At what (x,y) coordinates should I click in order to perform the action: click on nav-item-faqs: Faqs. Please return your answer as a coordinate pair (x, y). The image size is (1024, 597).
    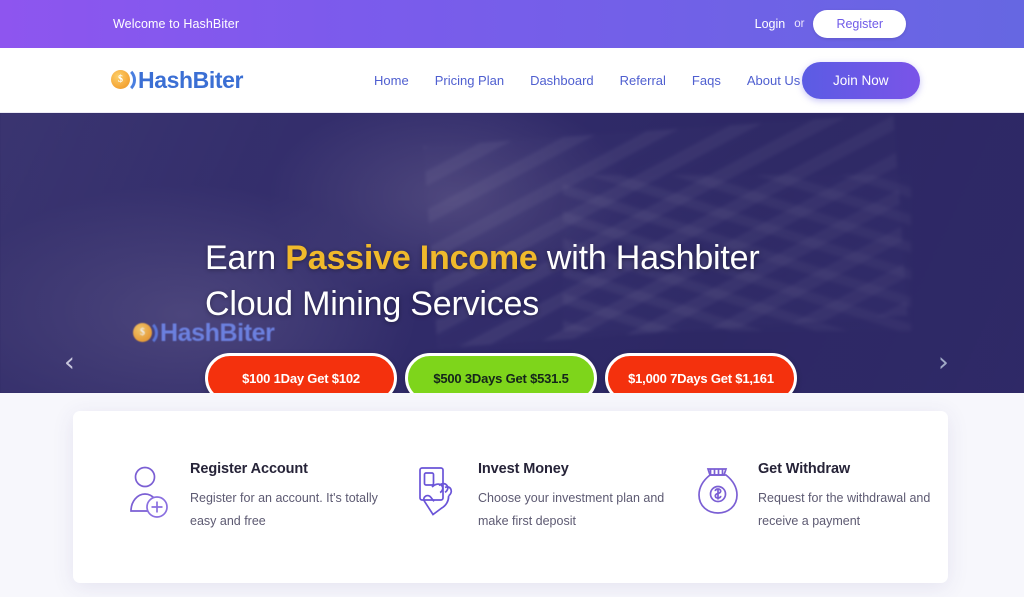
    Looking at the image, I should click on (706, 80).